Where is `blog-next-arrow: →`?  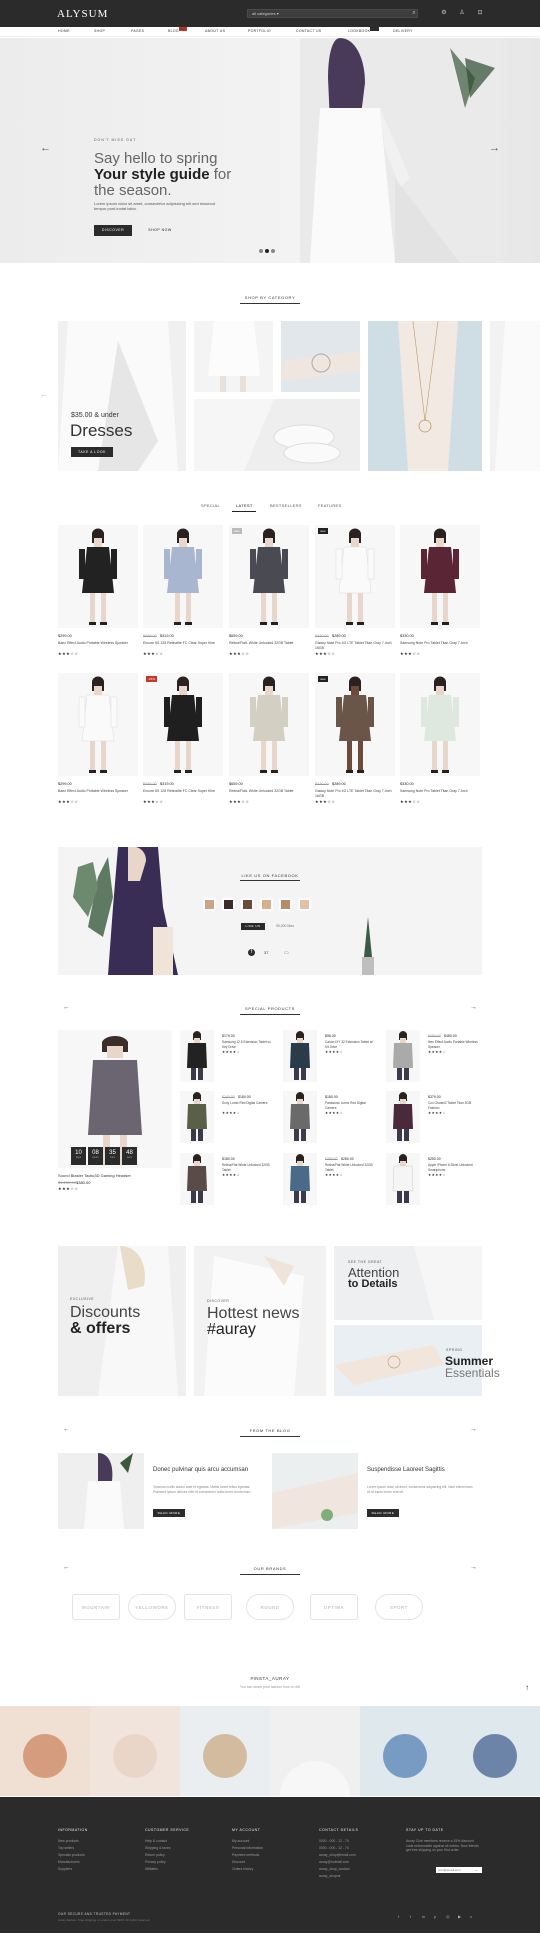
blog-next-arrow: → is located at coordinates (473, 1429).